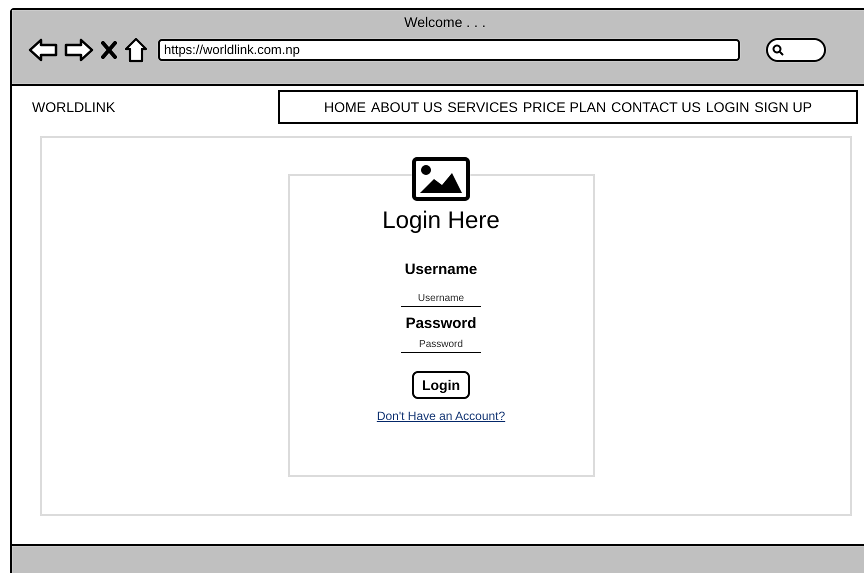 This screenshot has height=573, width=864. What do you see at coordinates (796, 50) in the screenshot?
I see `search-field` at bounding box center [796, 50].